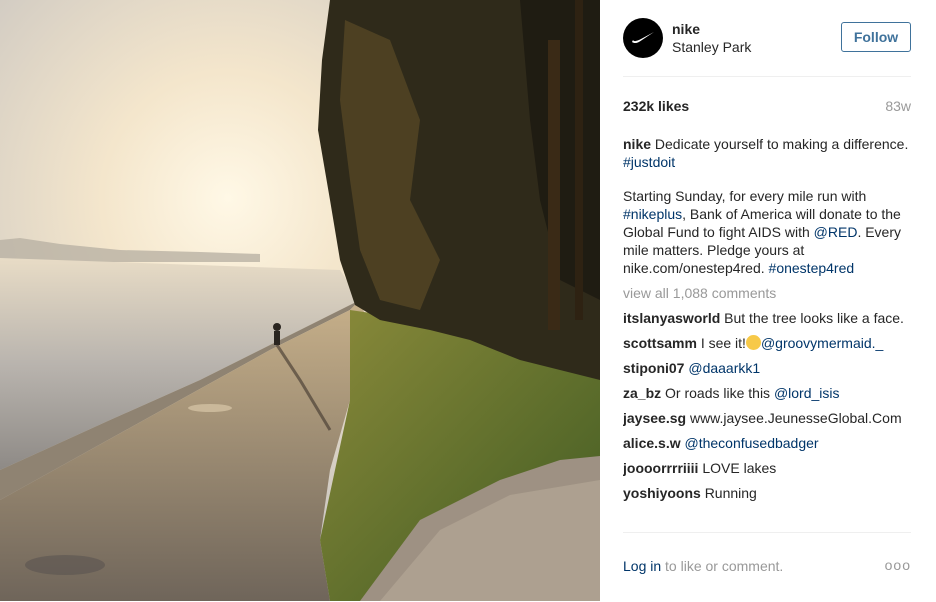 This screenshot has width=936, height=602. I want to click on post-username: nike, so click(686, 29).